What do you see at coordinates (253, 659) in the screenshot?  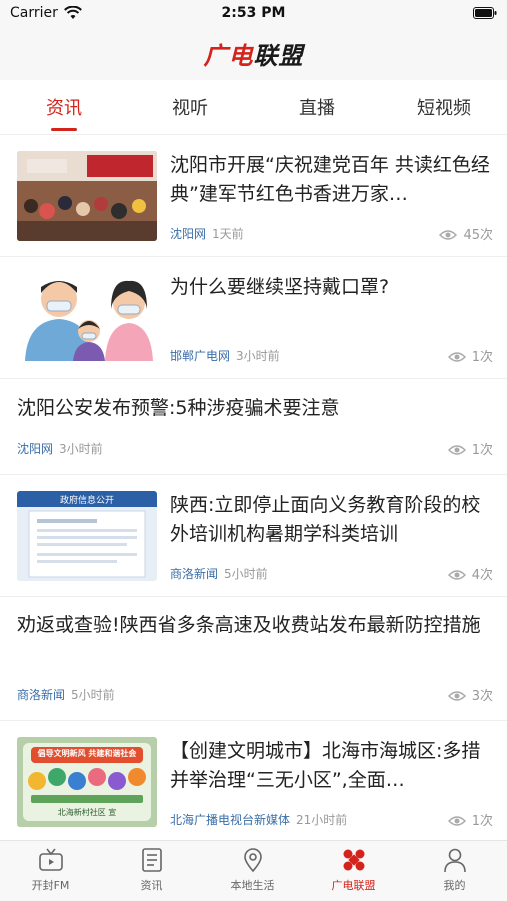 I see `news-item: 劝返或查验!陕西省多条高速及收费站发布最新防控措施 商洛新闻 5小时前 3次` at bounding box center [253, 659].